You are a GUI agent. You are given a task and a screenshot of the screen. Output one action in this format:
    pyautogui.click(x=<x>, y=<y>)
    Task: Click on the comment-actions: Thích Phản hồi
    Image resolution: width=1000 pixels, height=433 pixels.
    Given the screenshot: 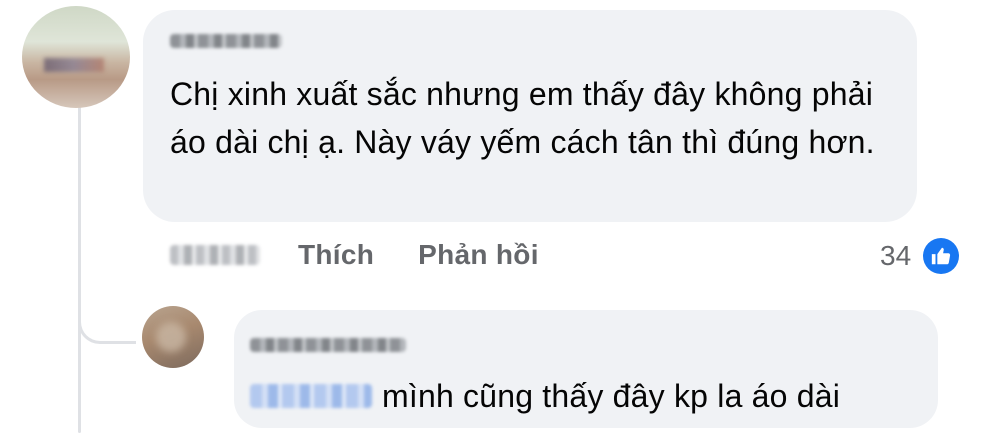 What is the action you would take?
    pyautogui.click(x=376, y=255)
    